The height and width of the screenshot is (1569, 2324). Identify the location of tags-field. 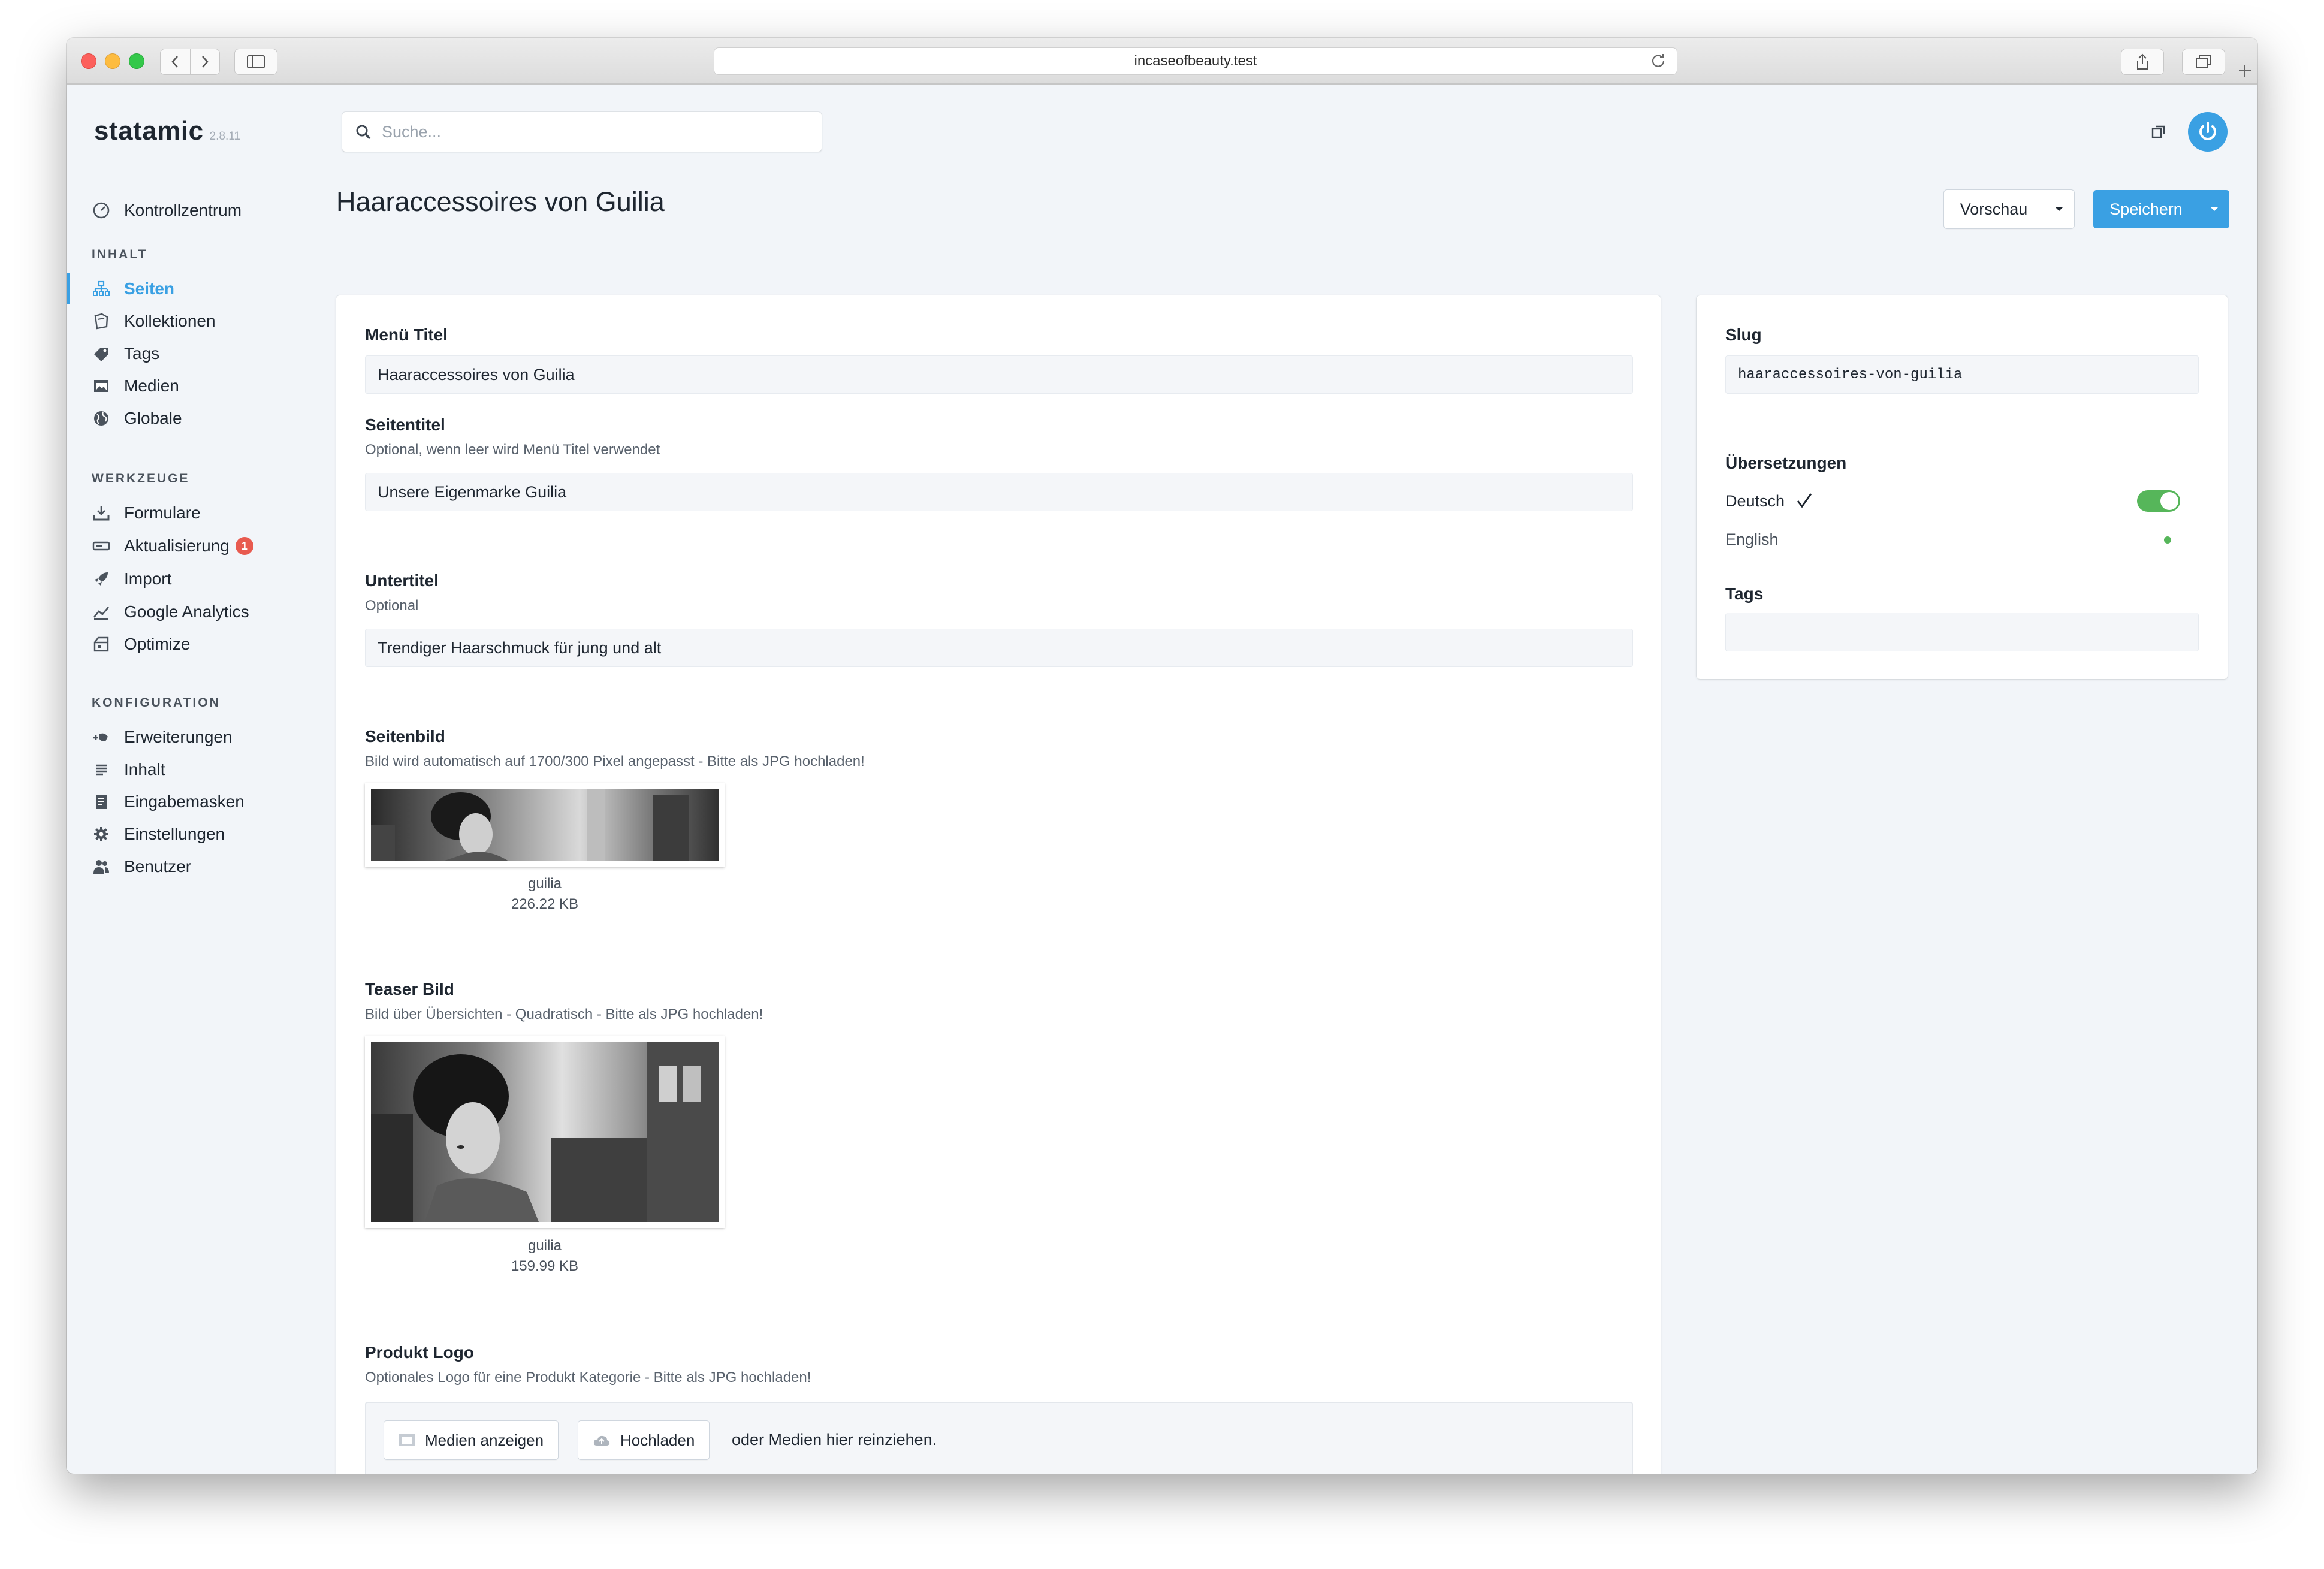
(1962, 632).